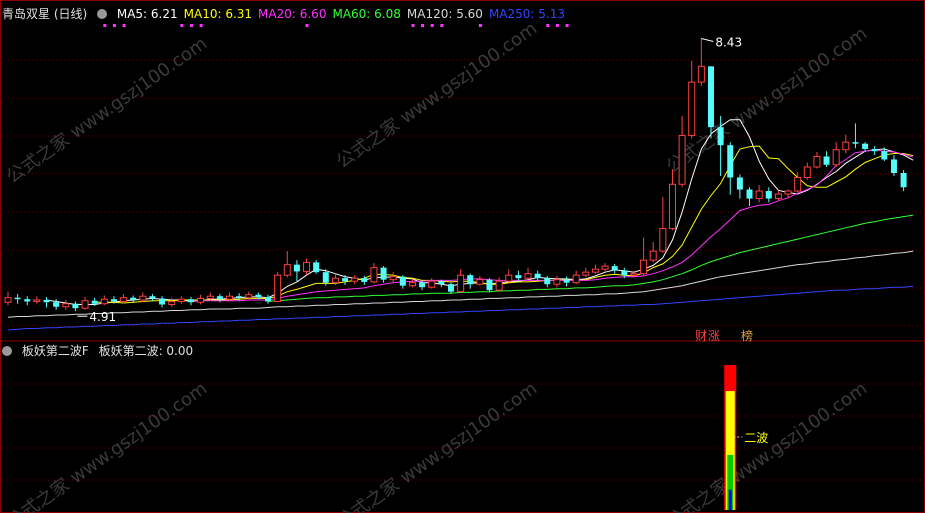 The width and height of the screenshot is (925, 513). I want to click on high-pointer, so click(707, 40).